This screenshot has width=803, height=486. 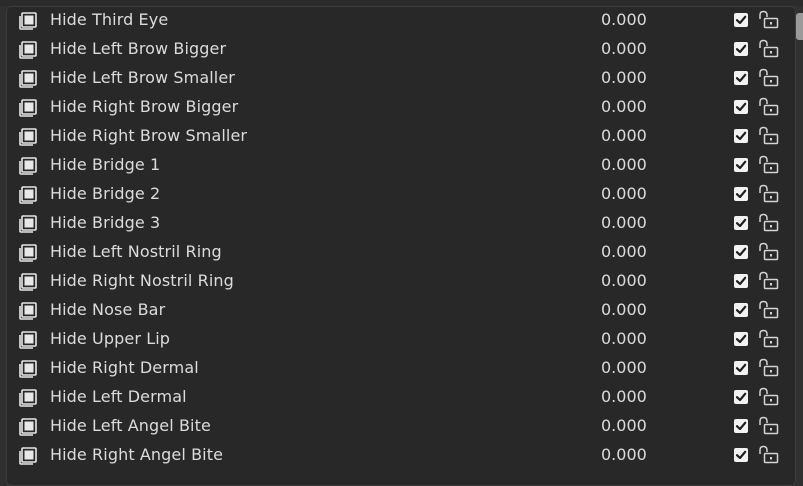 I want to click on shape-key-row: Hide Third Eye 0.000, so click(x=403, y=20).